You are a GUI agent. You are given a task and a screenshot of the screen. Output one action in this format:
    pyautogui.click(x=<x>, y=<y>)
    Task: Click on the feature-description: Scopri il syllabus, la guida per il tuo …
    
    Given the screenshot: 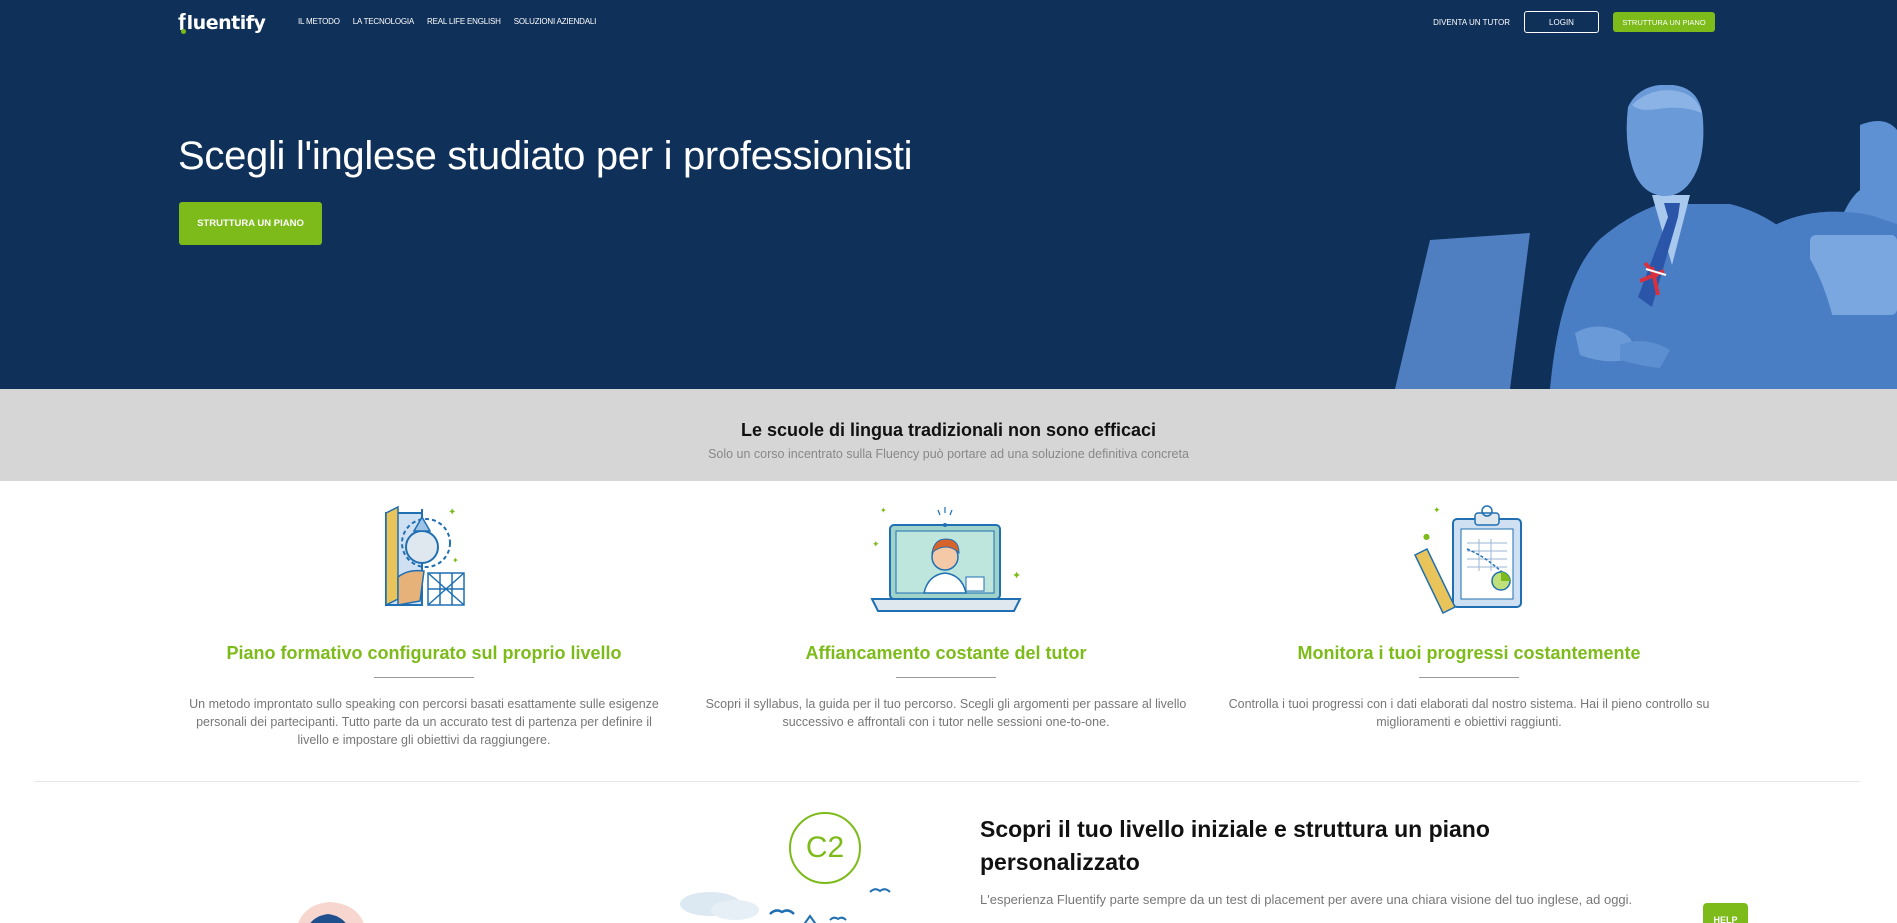 What is the action you would take?
    pyautogui.click(x=946, y=713)
    